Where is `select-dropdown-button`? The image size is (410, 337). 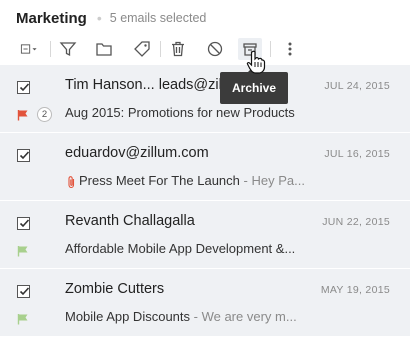 select-dropdown-button is located at coordinates (29, 49).